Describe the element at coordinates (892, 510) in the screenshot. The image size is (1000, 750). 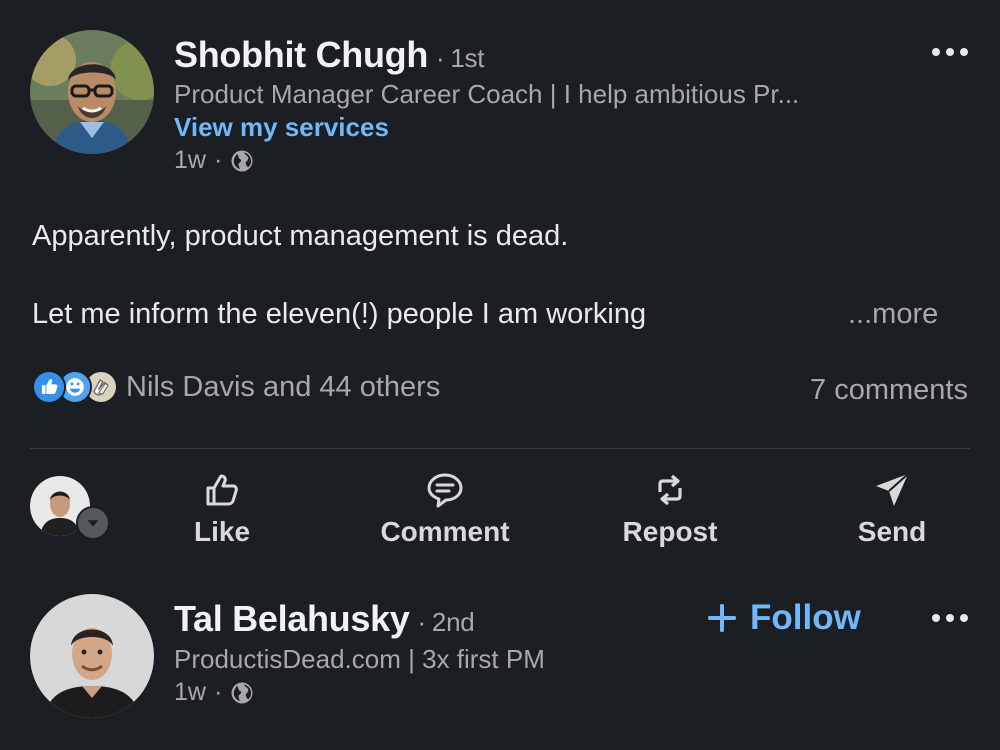
I see `send-button: Send` at that location.